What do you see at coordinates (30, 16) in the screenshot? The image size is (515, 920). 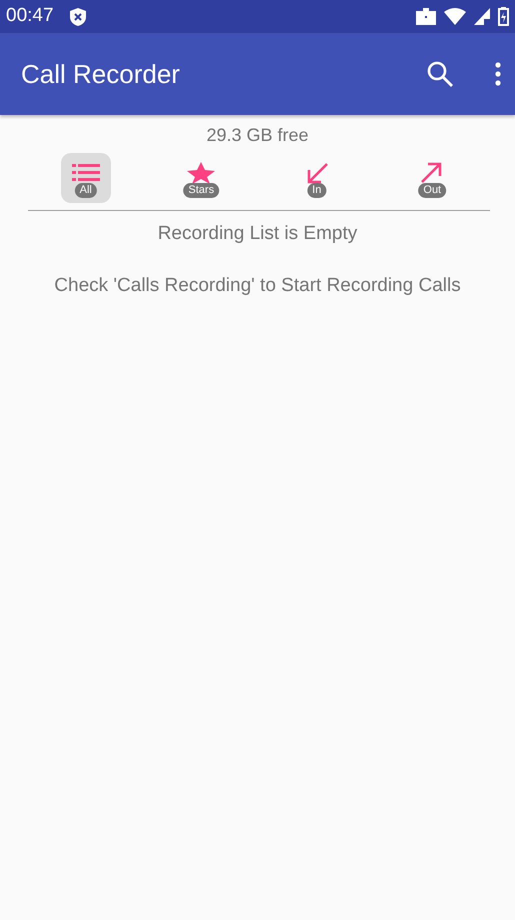 I see `status-time: 00:47` at bounding box center [30, 16].